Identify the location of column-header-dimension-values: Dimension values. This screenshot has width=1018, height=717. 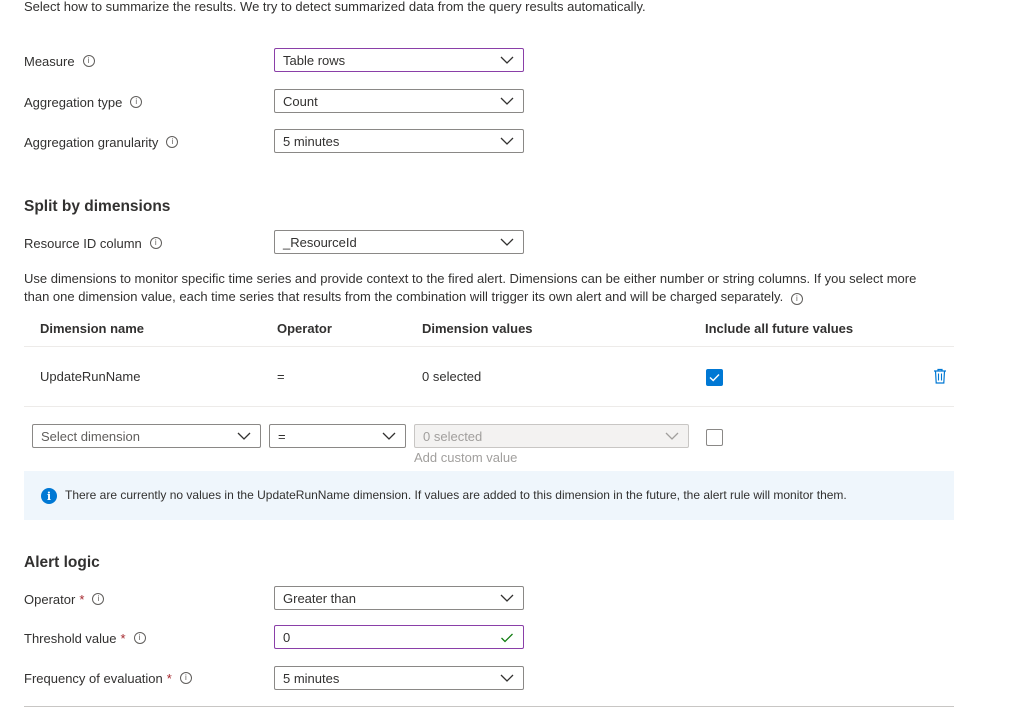
(477, 328).